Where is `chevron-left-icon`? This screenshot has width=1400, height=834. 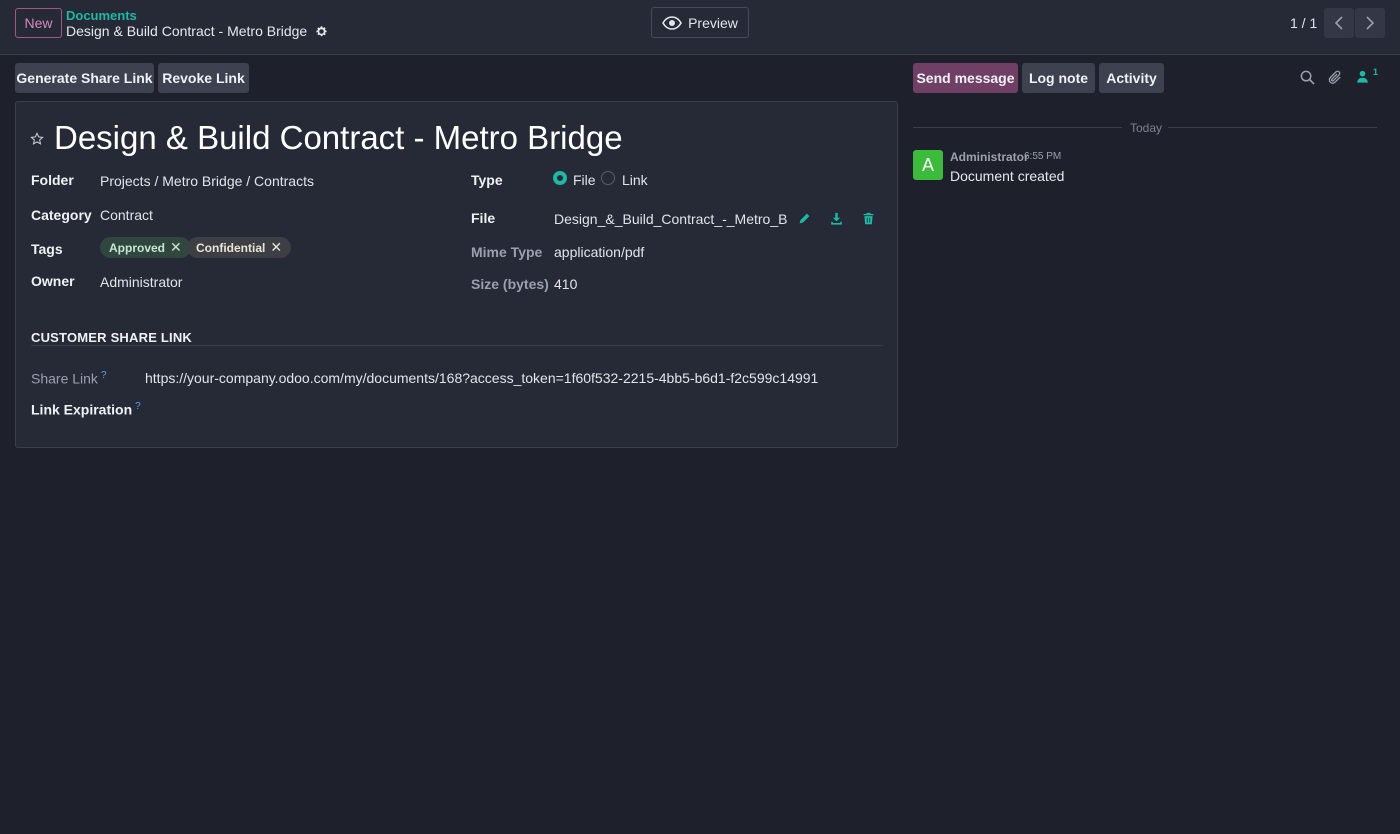
chevron-left-icon is located at coordinates (1338, 23).